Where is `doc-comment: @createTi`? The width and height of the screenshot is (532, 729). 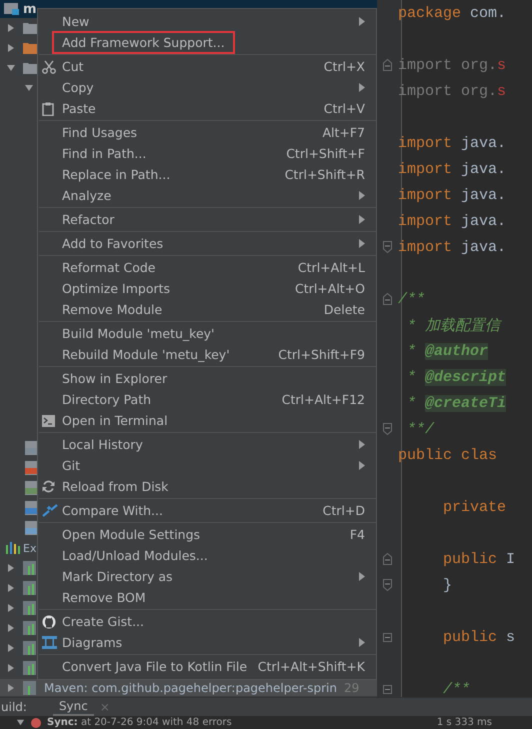
doc-comment: @createTi is located at coordinates (465, 403).